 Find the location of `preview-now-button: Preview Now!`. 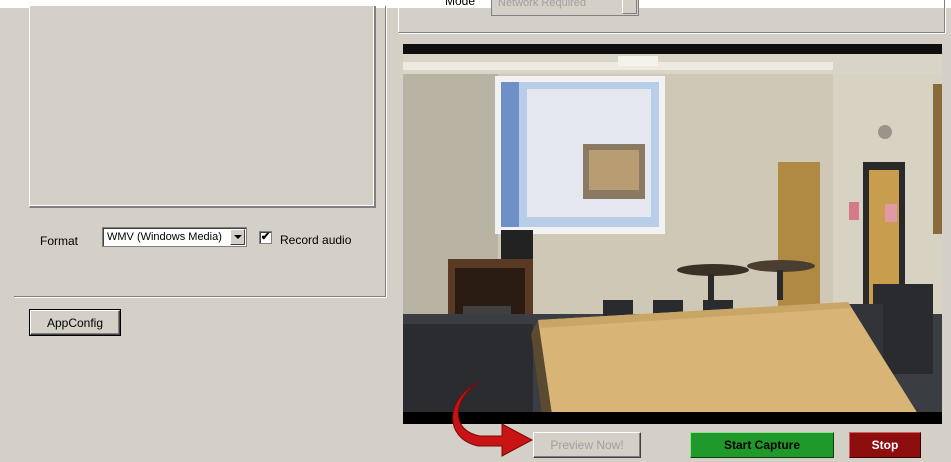

preview-now-button: Preview Now! is located at coordinates (587, 445).